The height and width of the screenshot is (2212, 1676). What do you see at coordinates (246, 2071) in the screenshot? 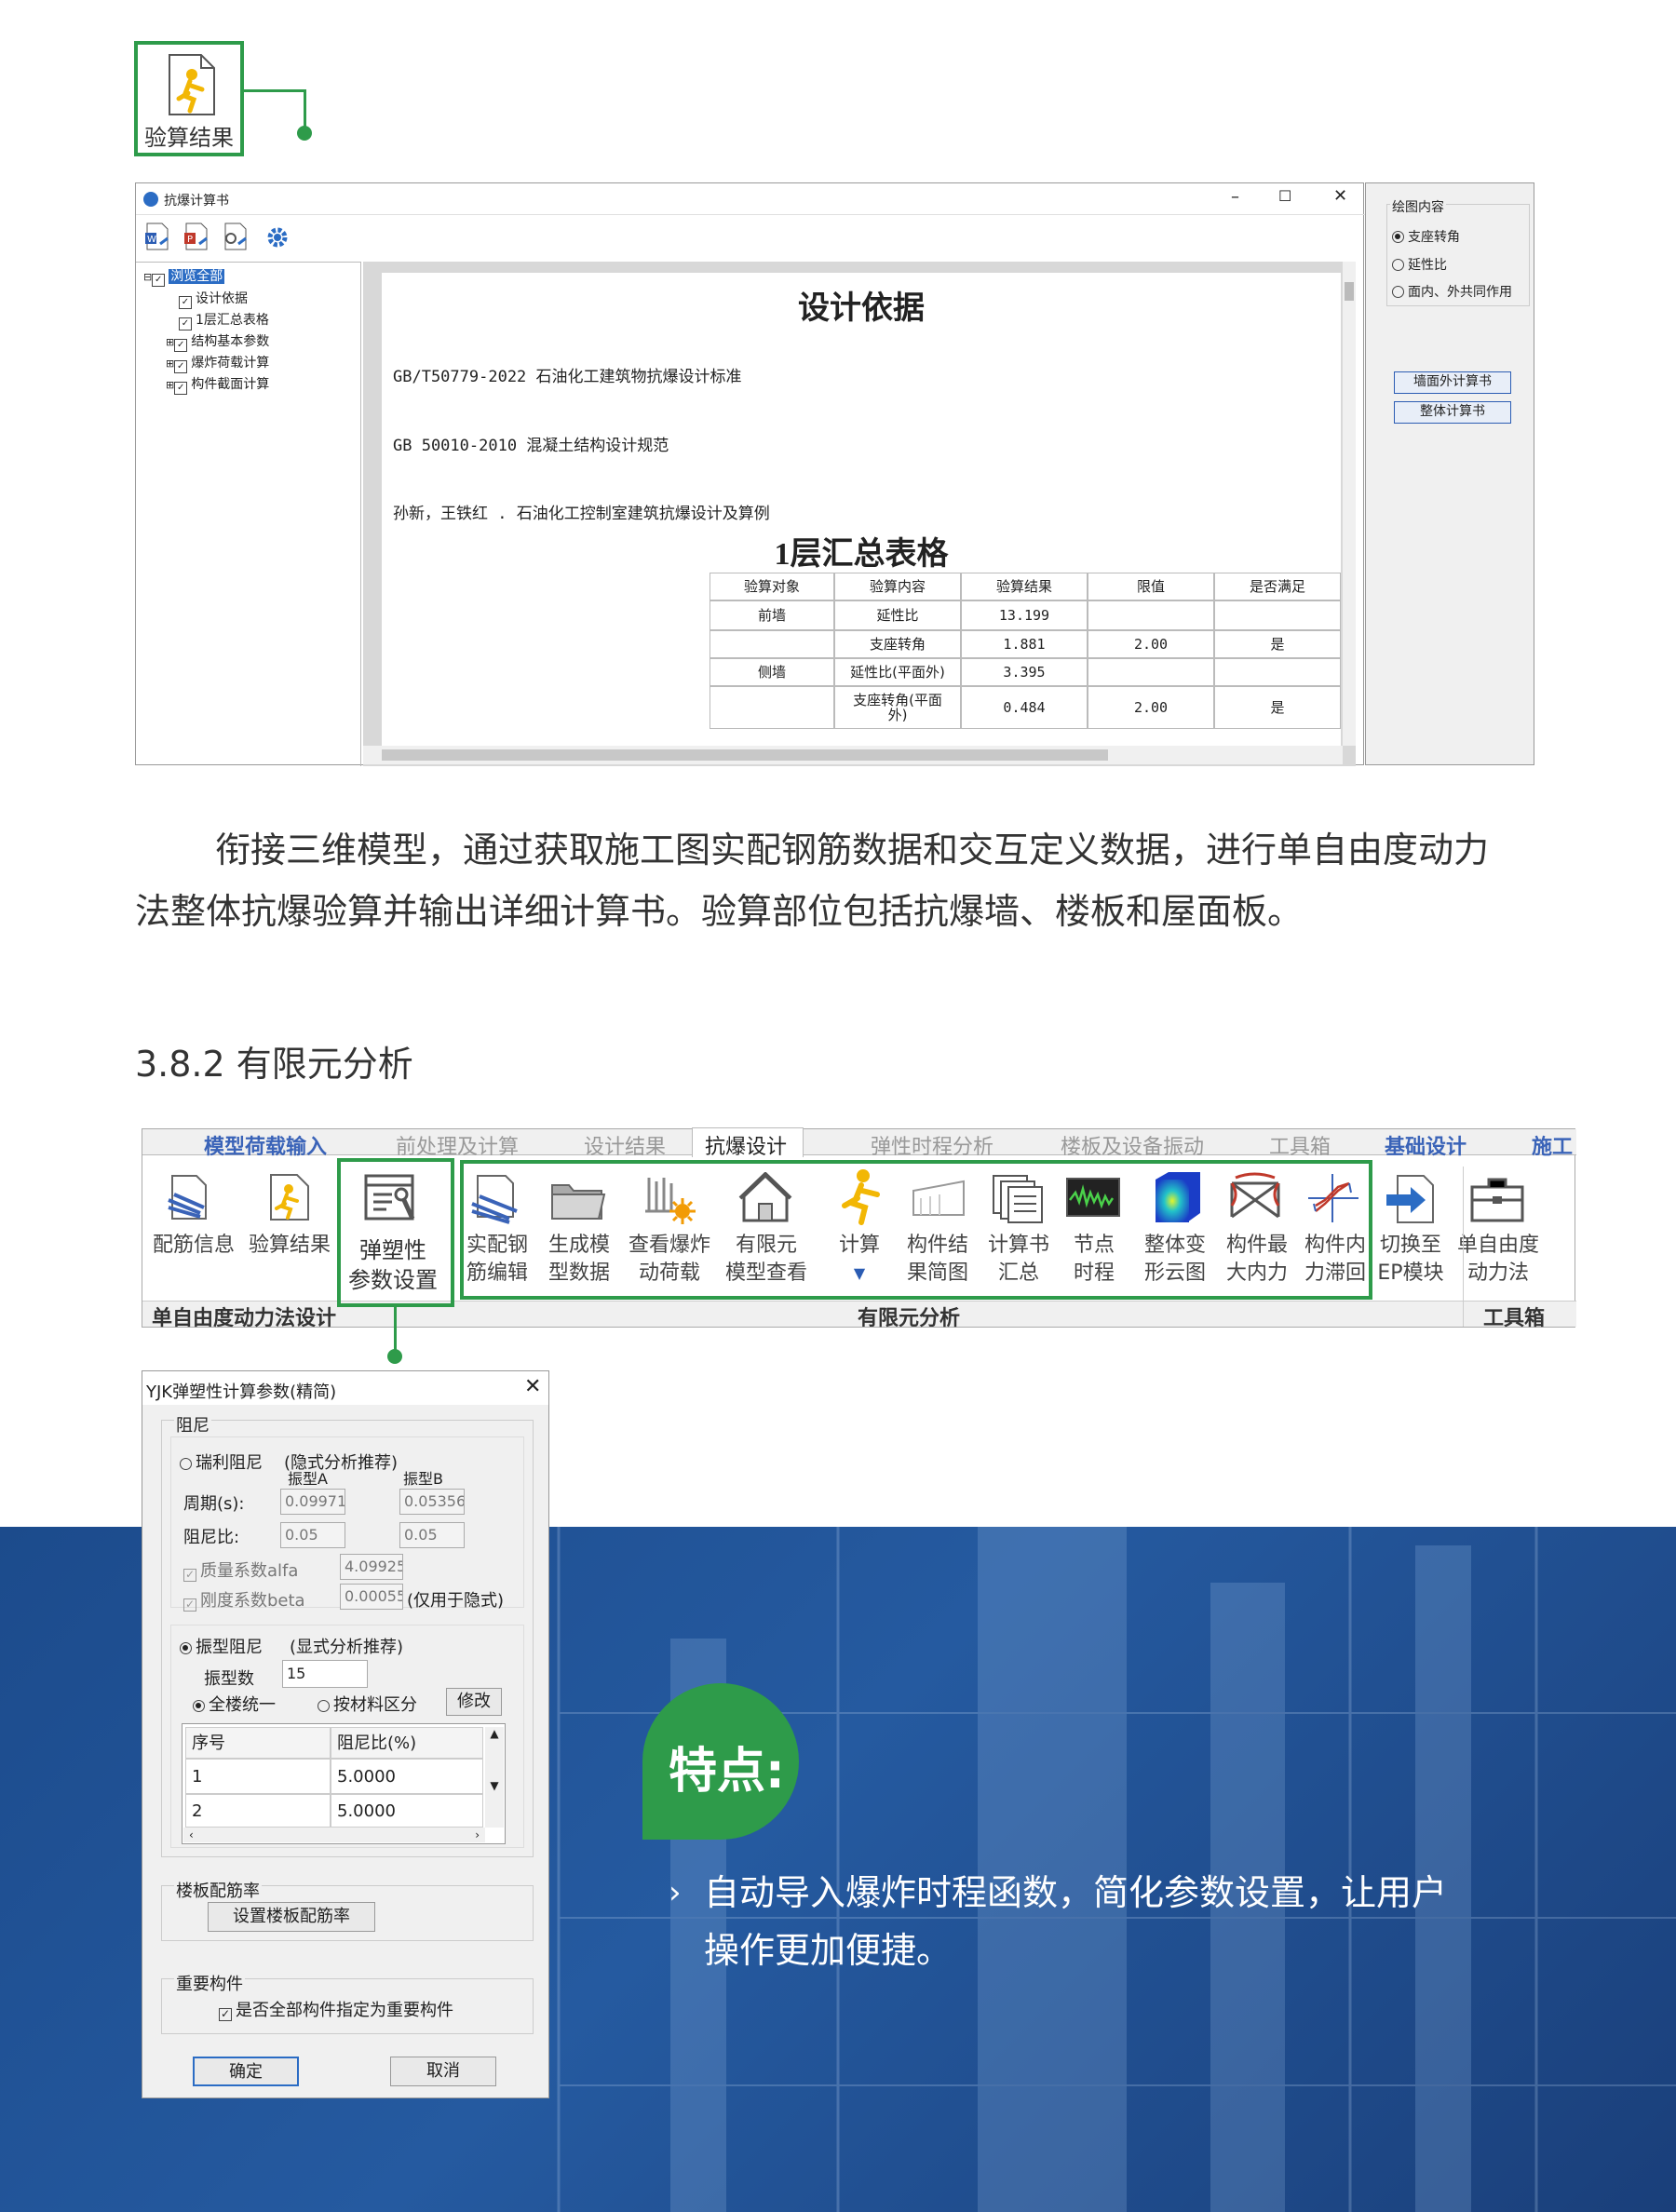
I see `ok-button: 确定` at bounding box center [246, 2071].